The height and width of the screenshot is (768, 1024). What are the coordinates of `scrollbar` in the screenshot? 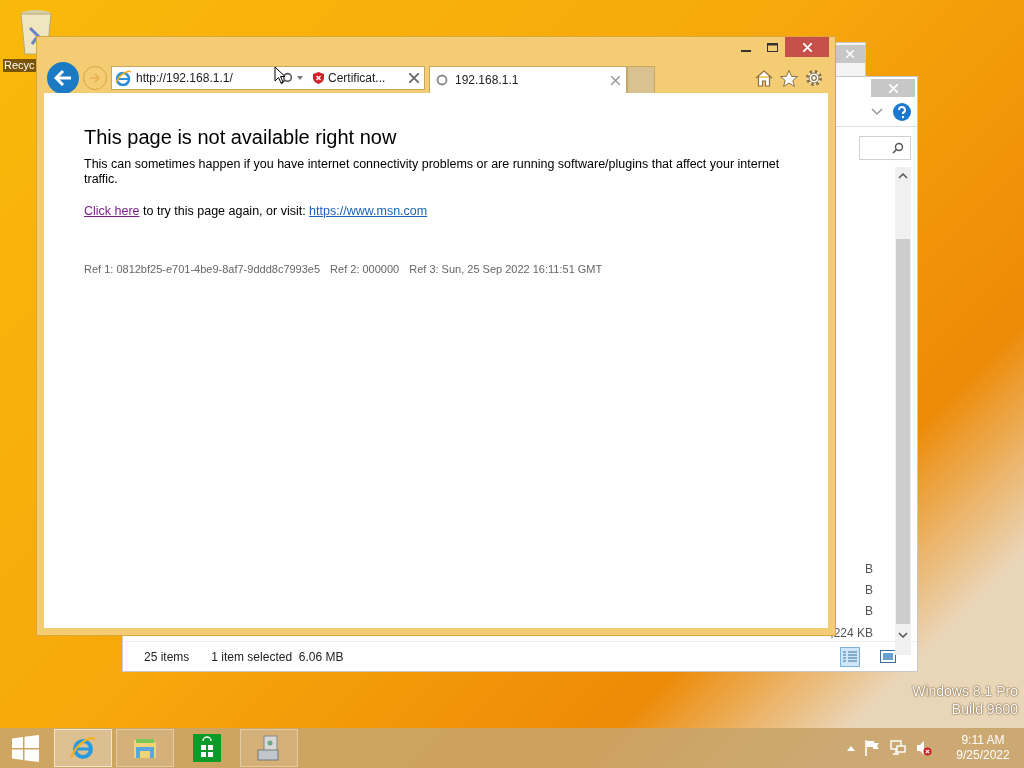 It's located at (903, 411).